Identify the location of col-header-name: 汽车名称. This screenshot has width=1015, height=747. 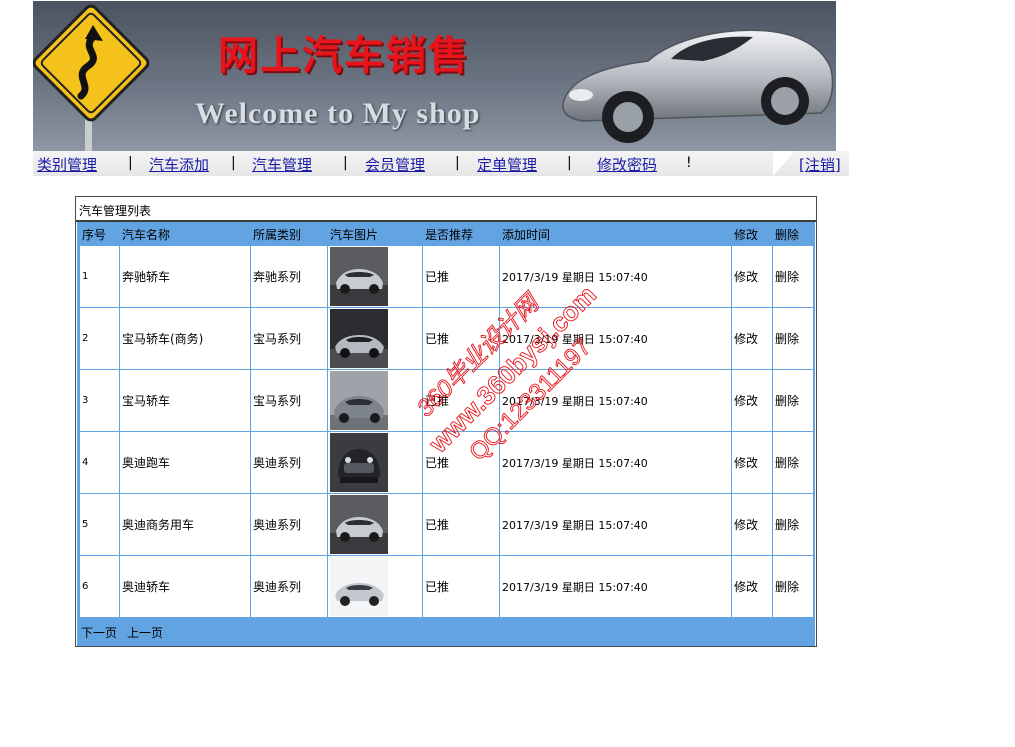
(185, 234).